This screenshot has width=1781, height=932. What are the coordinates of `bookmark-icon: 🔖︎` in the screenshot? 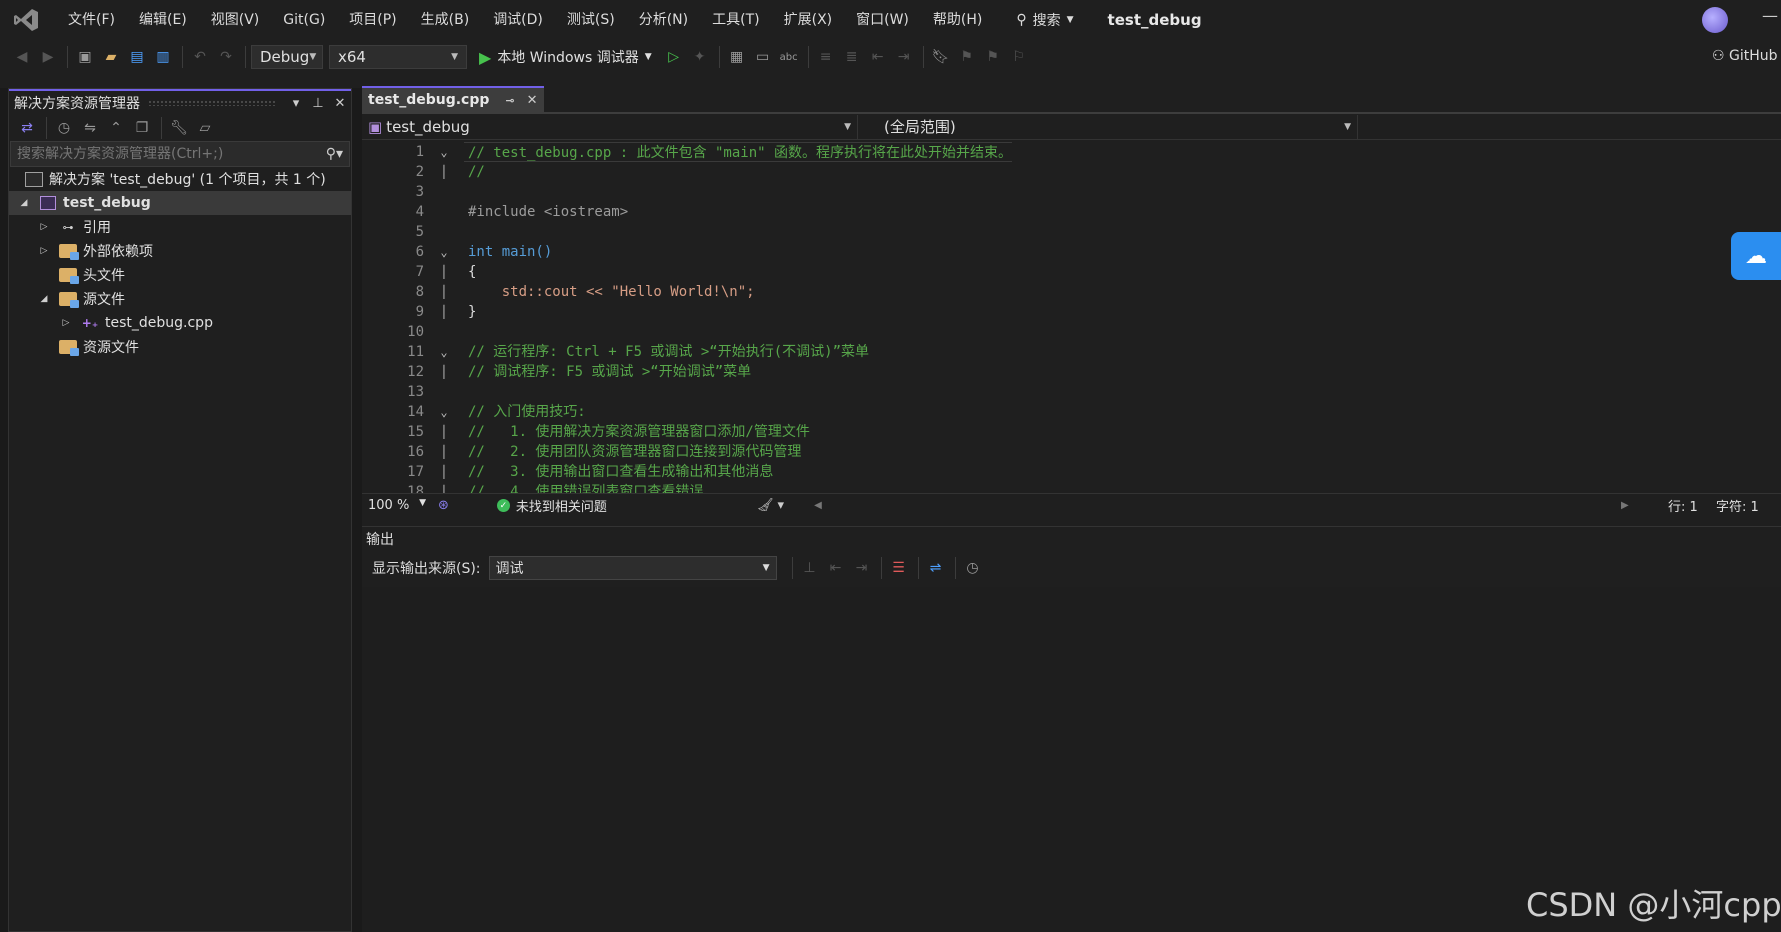 It's located at (941, 57).